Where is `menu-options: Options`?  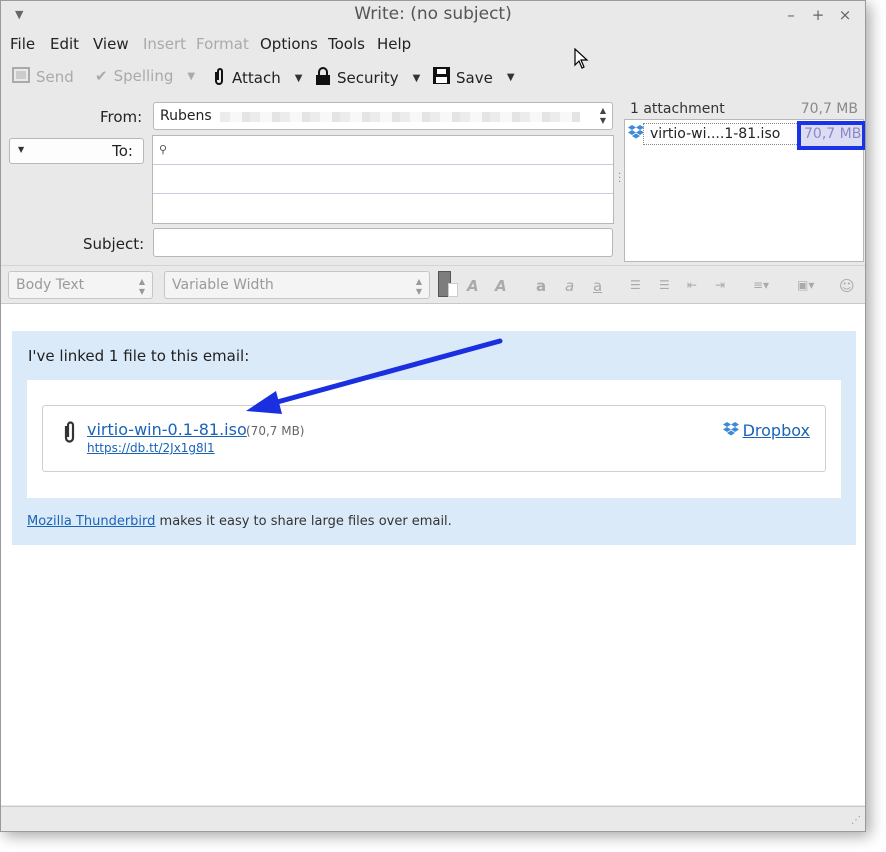 menu-options: Options is located at coordinates (289, 44).